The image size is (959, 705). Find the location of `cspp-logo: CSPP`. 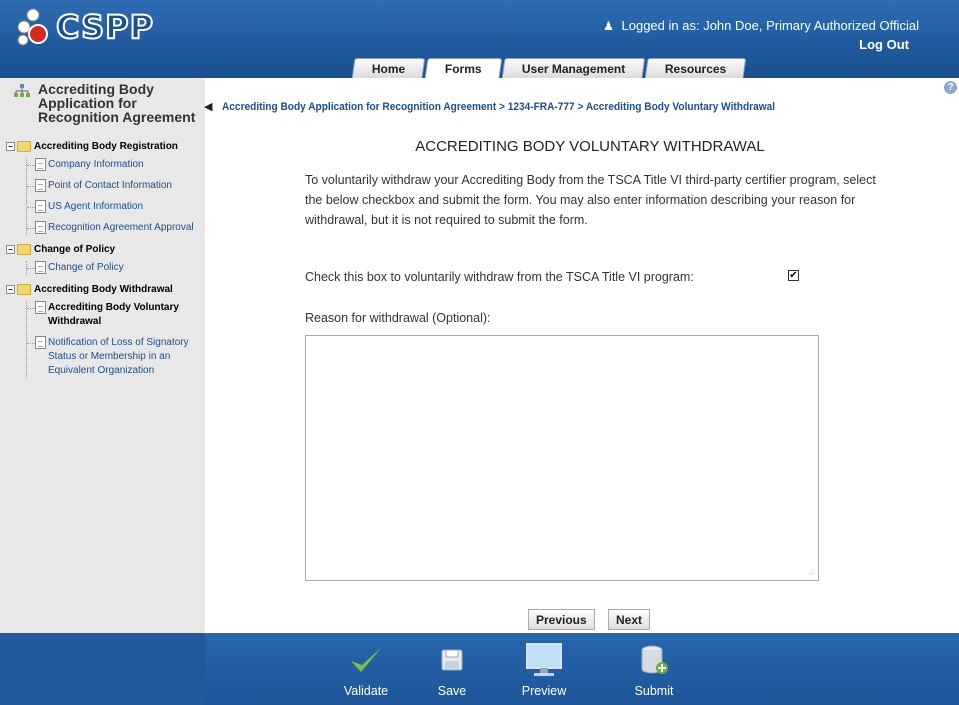

cspp-logo: CSPP is located at coordinates (84, 27).